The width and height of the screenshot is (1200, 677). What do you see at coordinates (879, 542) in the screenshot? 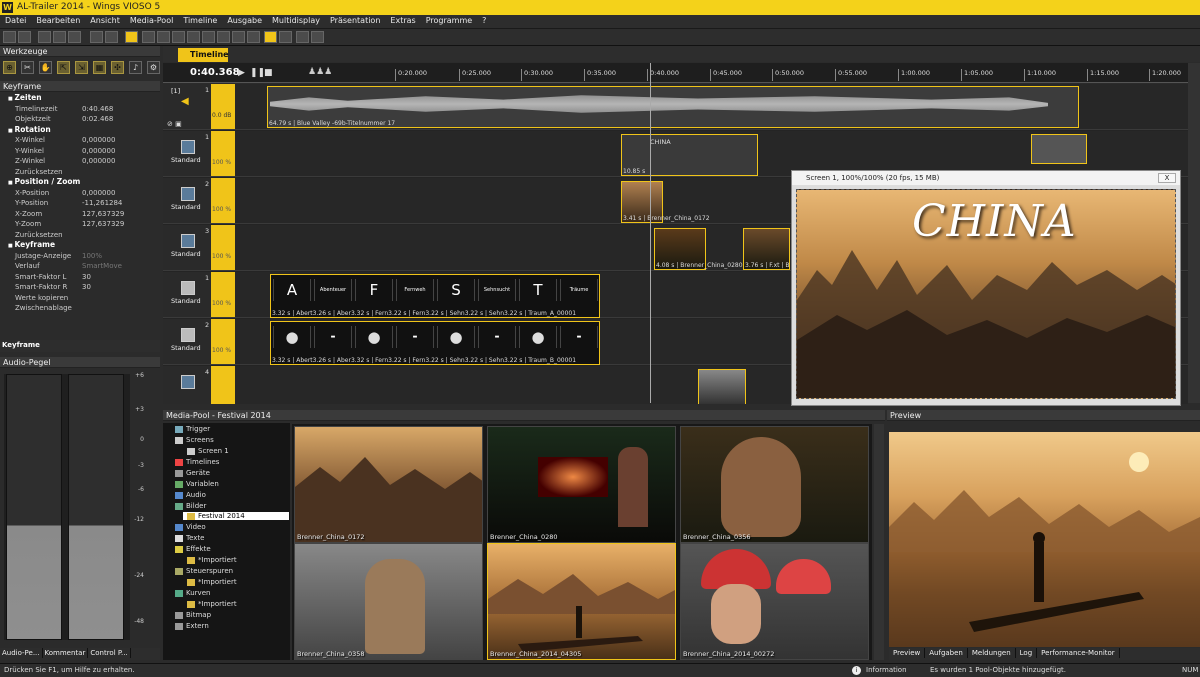
I see `media-pool-scrollbar` at bounding box center [879, 542].